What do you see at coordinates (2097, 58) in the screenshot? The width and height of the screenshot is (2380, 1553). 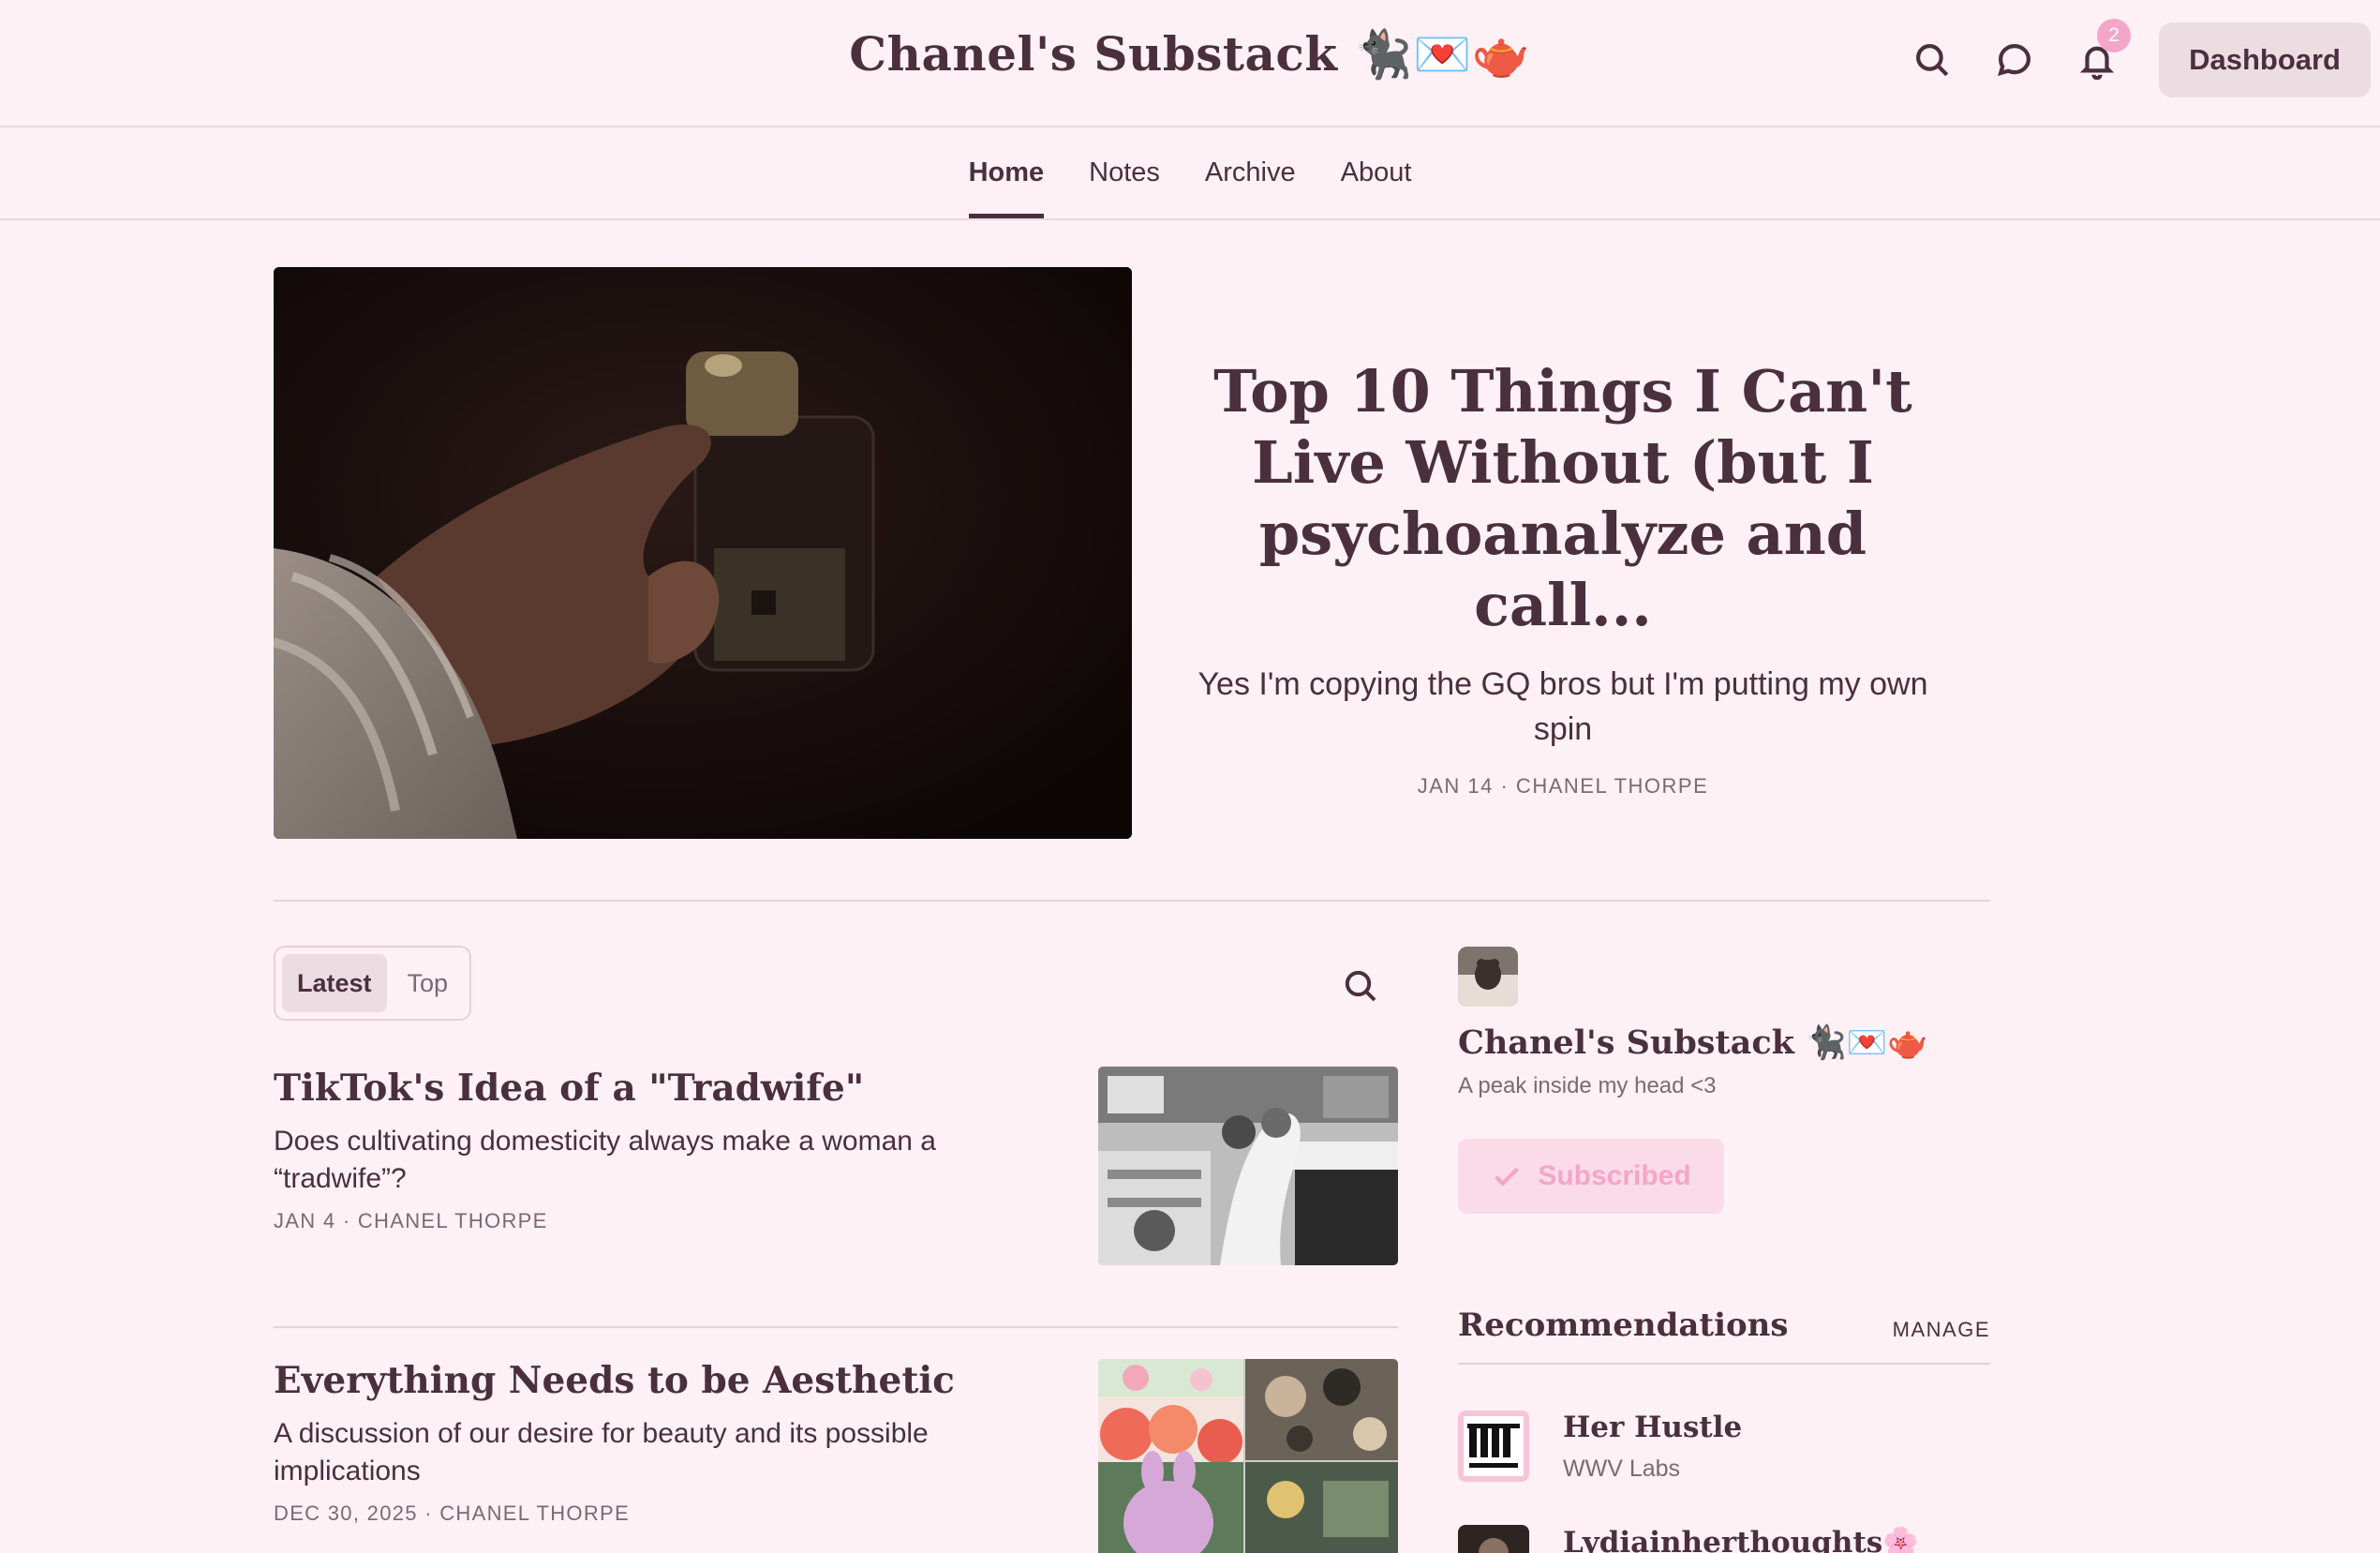 I see `notifications-button: 2` at bounding box center [2097, 58].